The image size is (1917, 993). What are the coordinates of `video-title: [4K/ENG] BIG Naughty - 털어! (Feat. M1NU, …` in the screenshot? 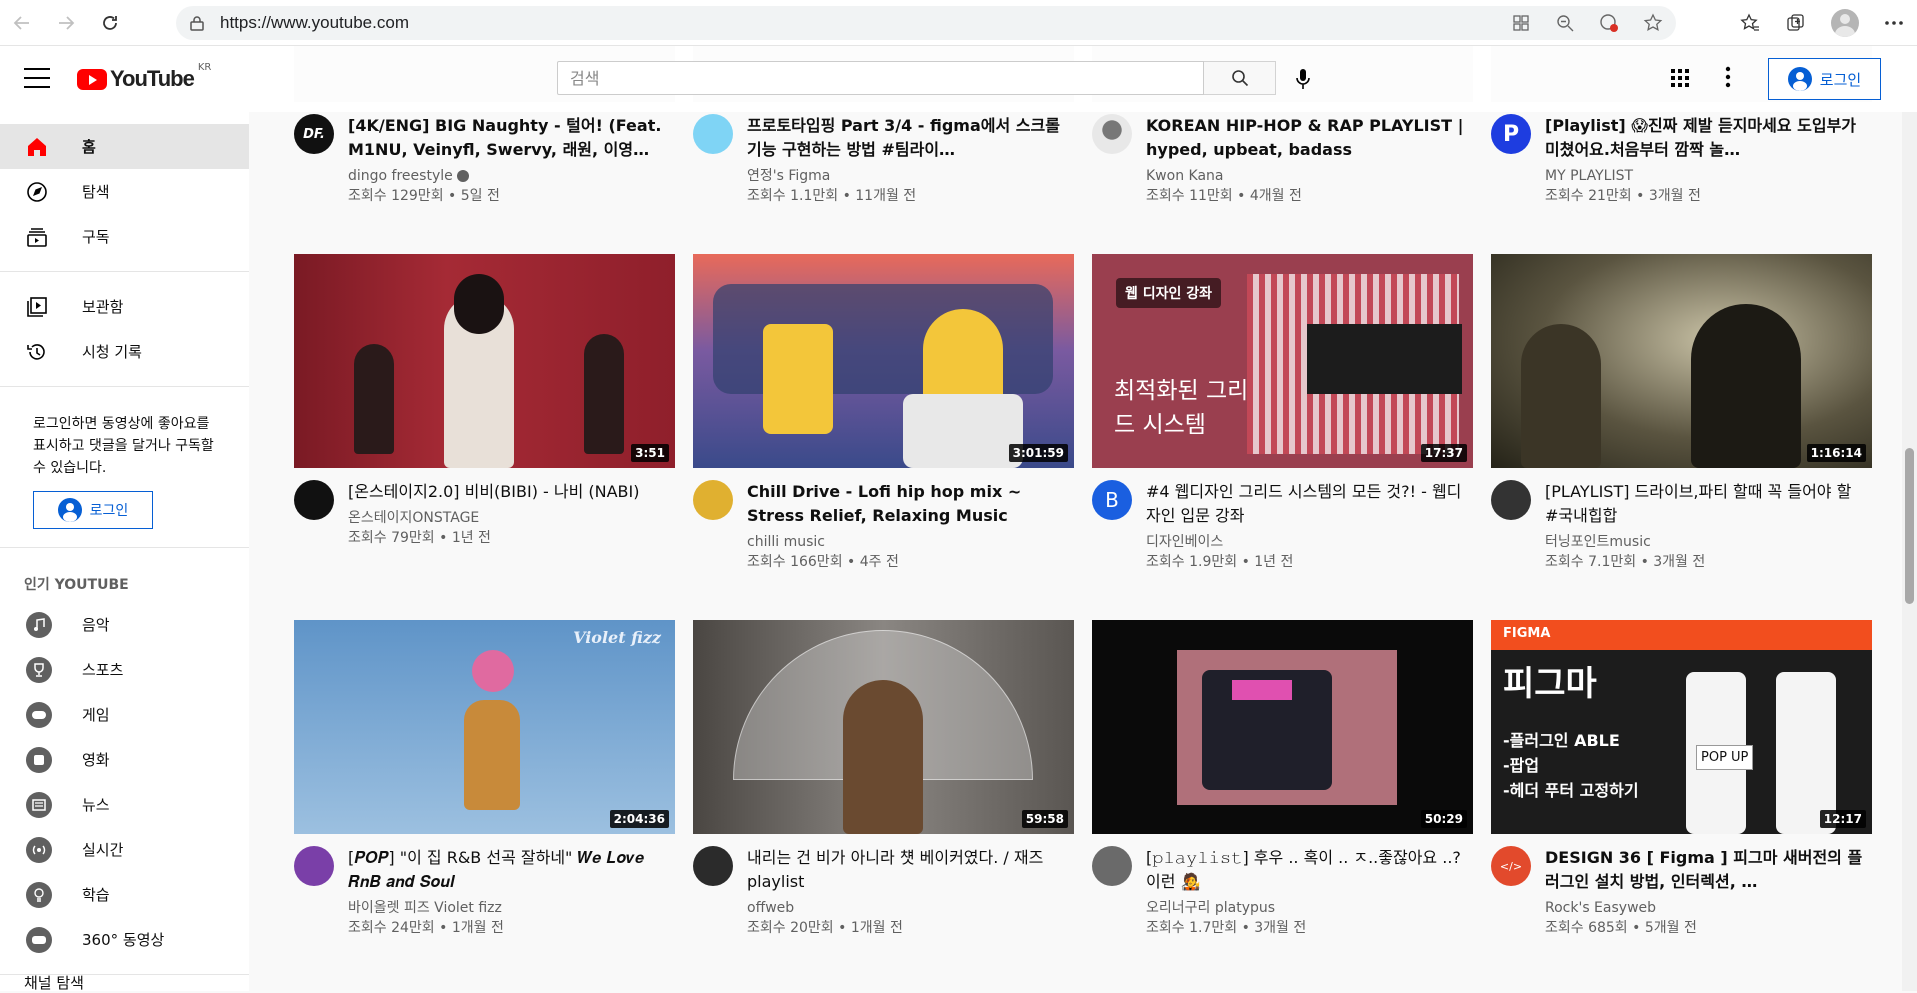 It's located at (508, 138).